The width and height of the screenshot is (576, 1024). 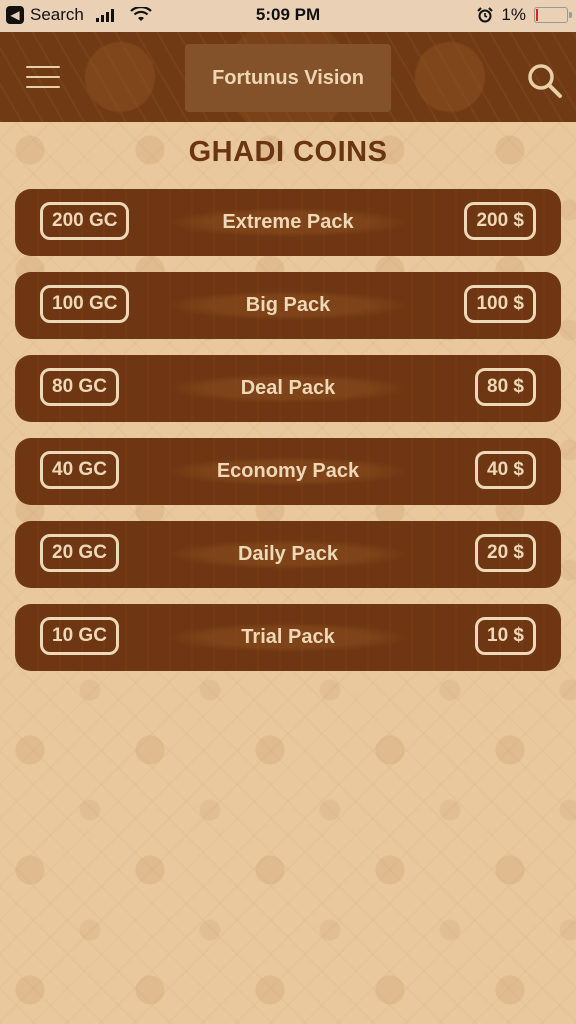 I want to click on coins-badge: 100 GC, so click(x=85, y=304).